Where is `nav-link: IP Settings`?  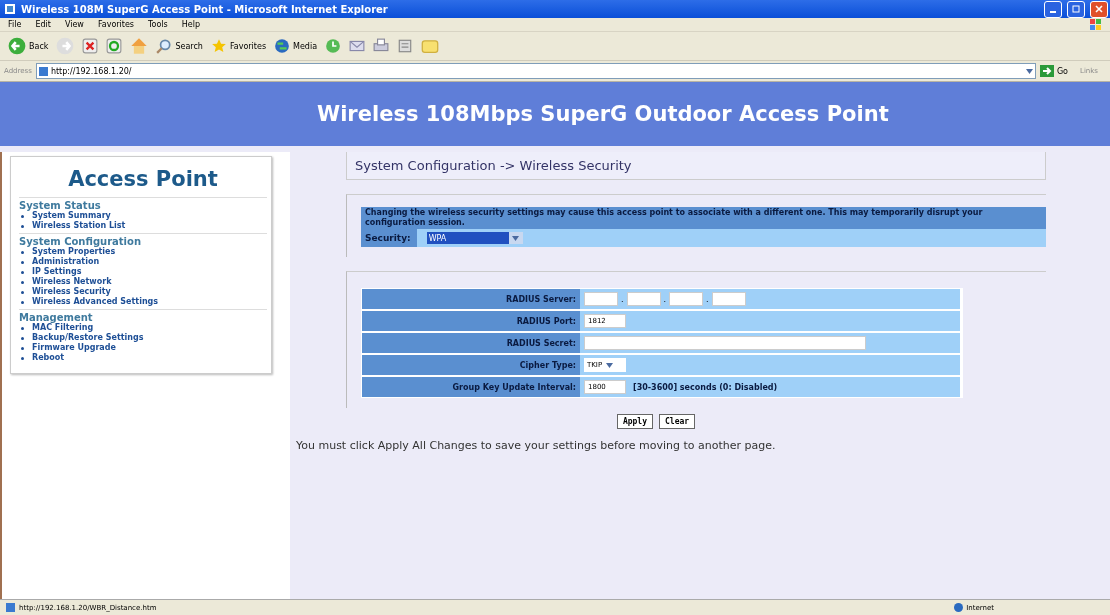
nav-link: IP Settings is located at coordinates (143, 272).